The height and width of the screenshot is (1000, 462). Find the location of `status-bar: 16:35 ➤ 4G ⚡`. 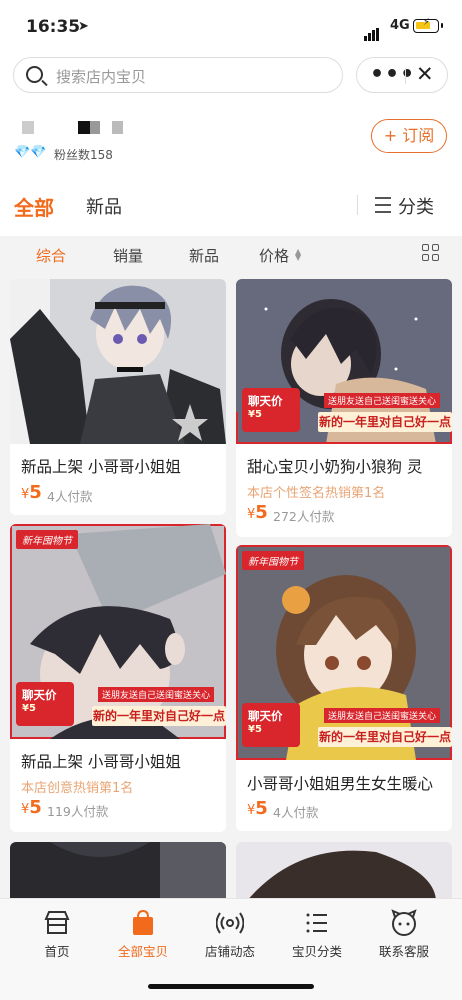

status-bar: 16:35 ➤ 4G ⚡ is located at coordinates (231, 26).